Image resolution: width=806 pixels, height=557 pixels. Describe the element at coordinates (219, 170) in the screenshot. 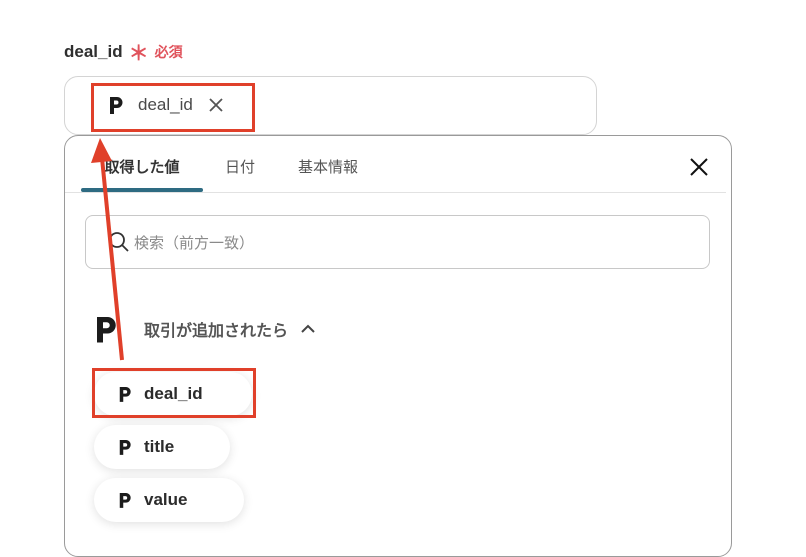

I see `panel-tabs: 取得した値 日付 基本情報` at that location.